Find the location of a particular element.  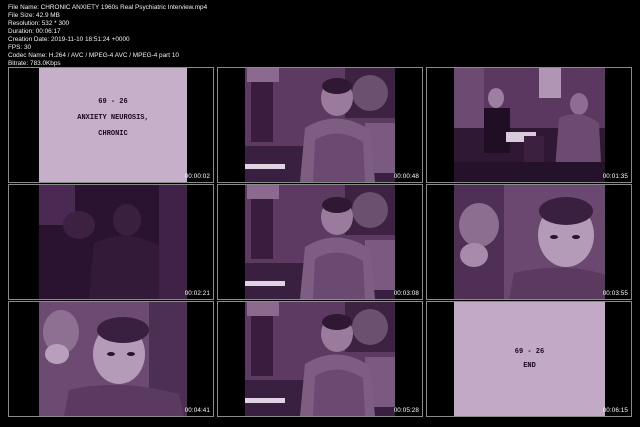

thumbnail-cell: 00:02:21 is located at coordinates (111, 242).